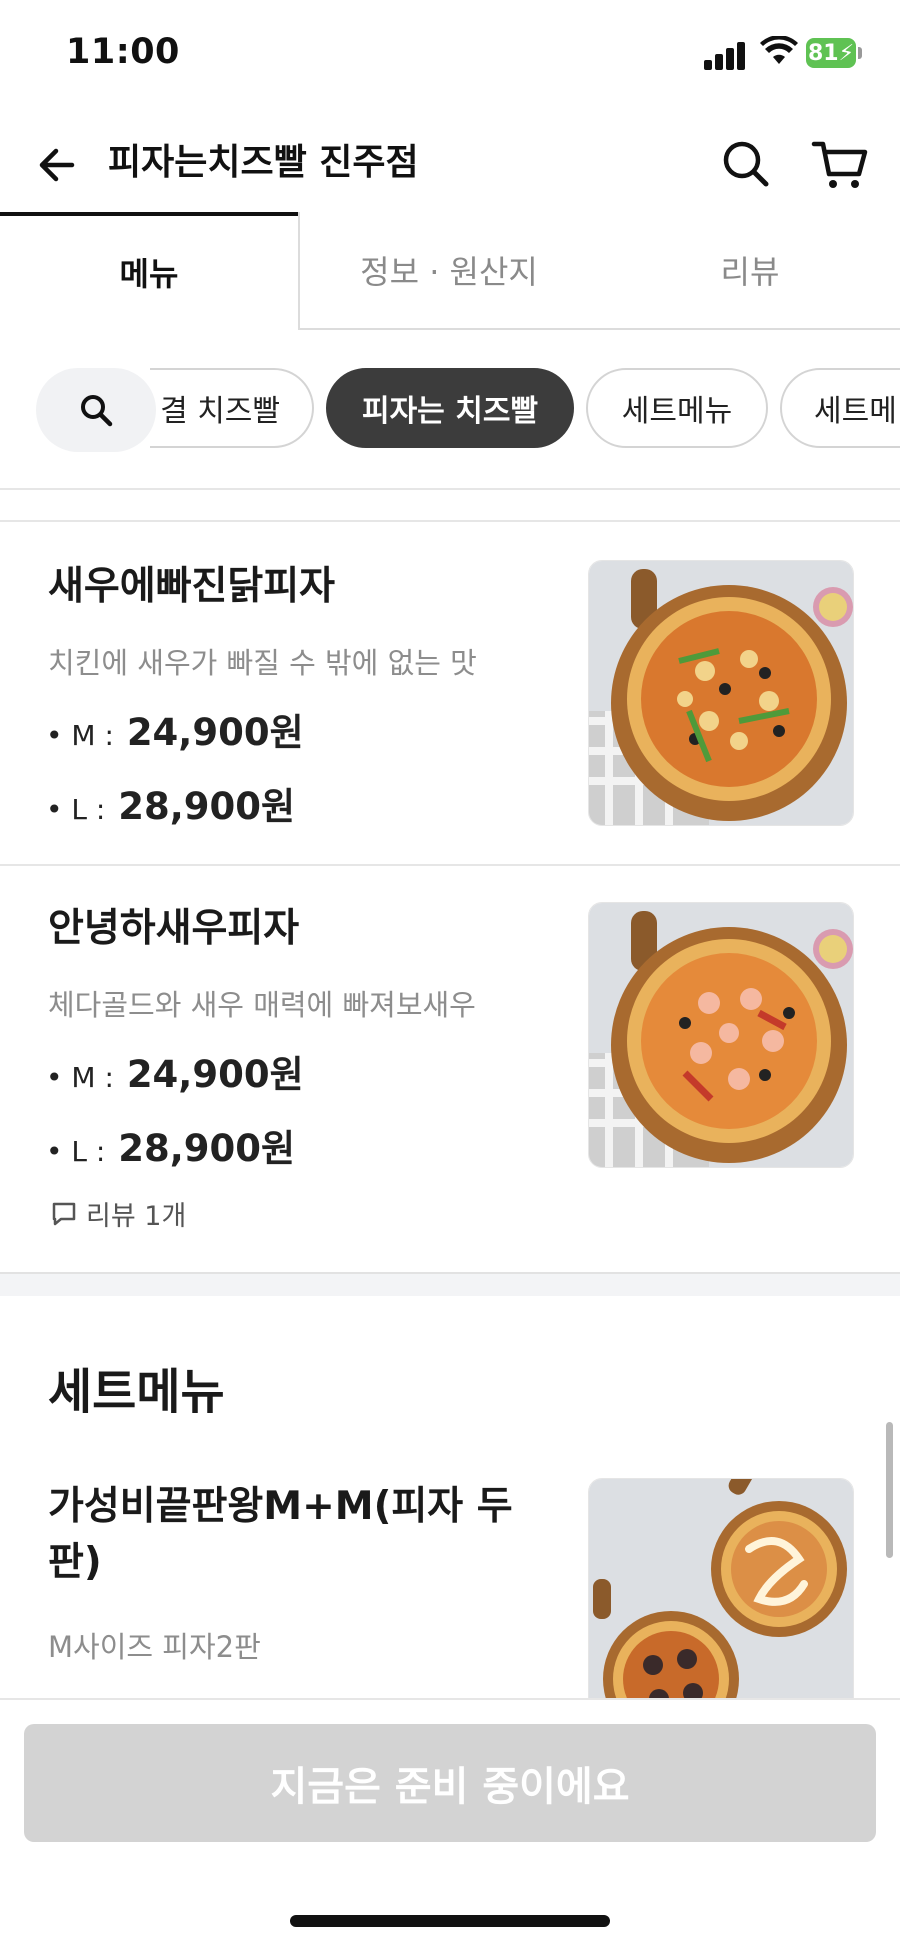  I want to click on chip-set-menu-partial: 세트메, so click(840, 408).